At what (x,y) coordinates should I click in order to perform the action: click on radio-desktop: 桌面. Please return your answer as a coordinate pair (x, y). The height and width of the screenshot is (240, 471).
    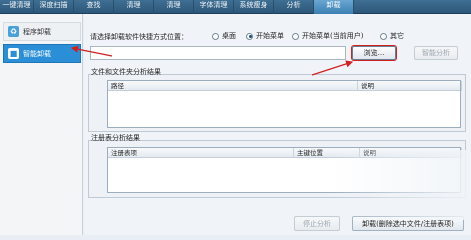
    Looking at the image, I should click on (224, 36).